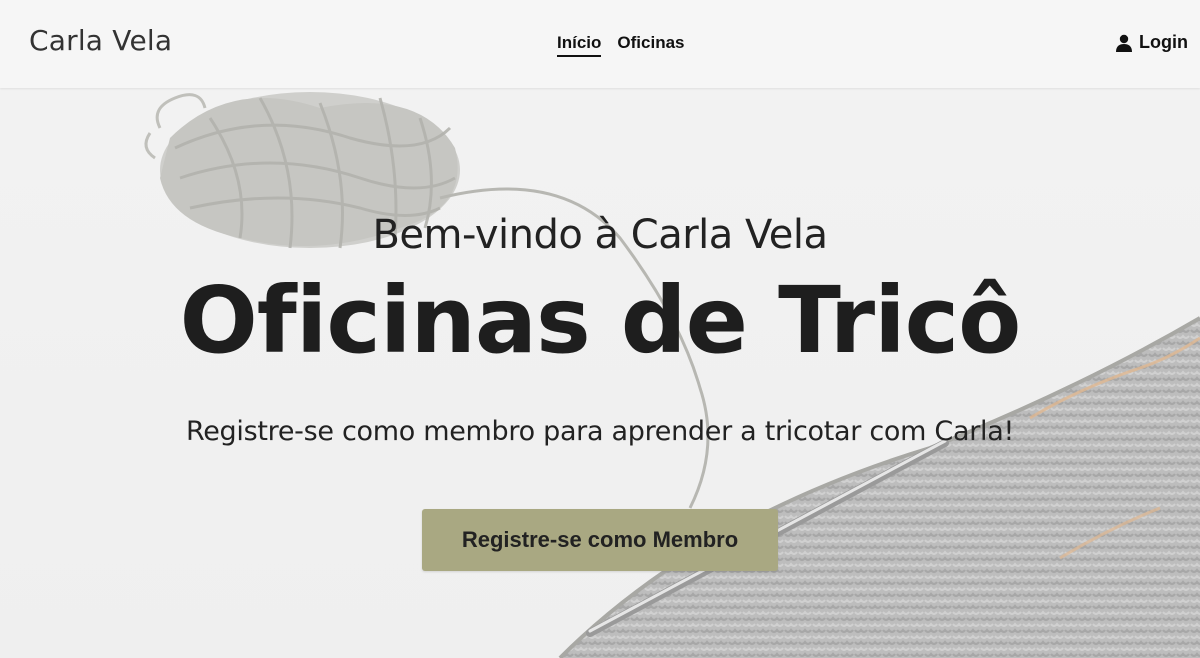 This screenshot has height=658, width=1200. I want to click on login-button: Login, so click(1151, 42).